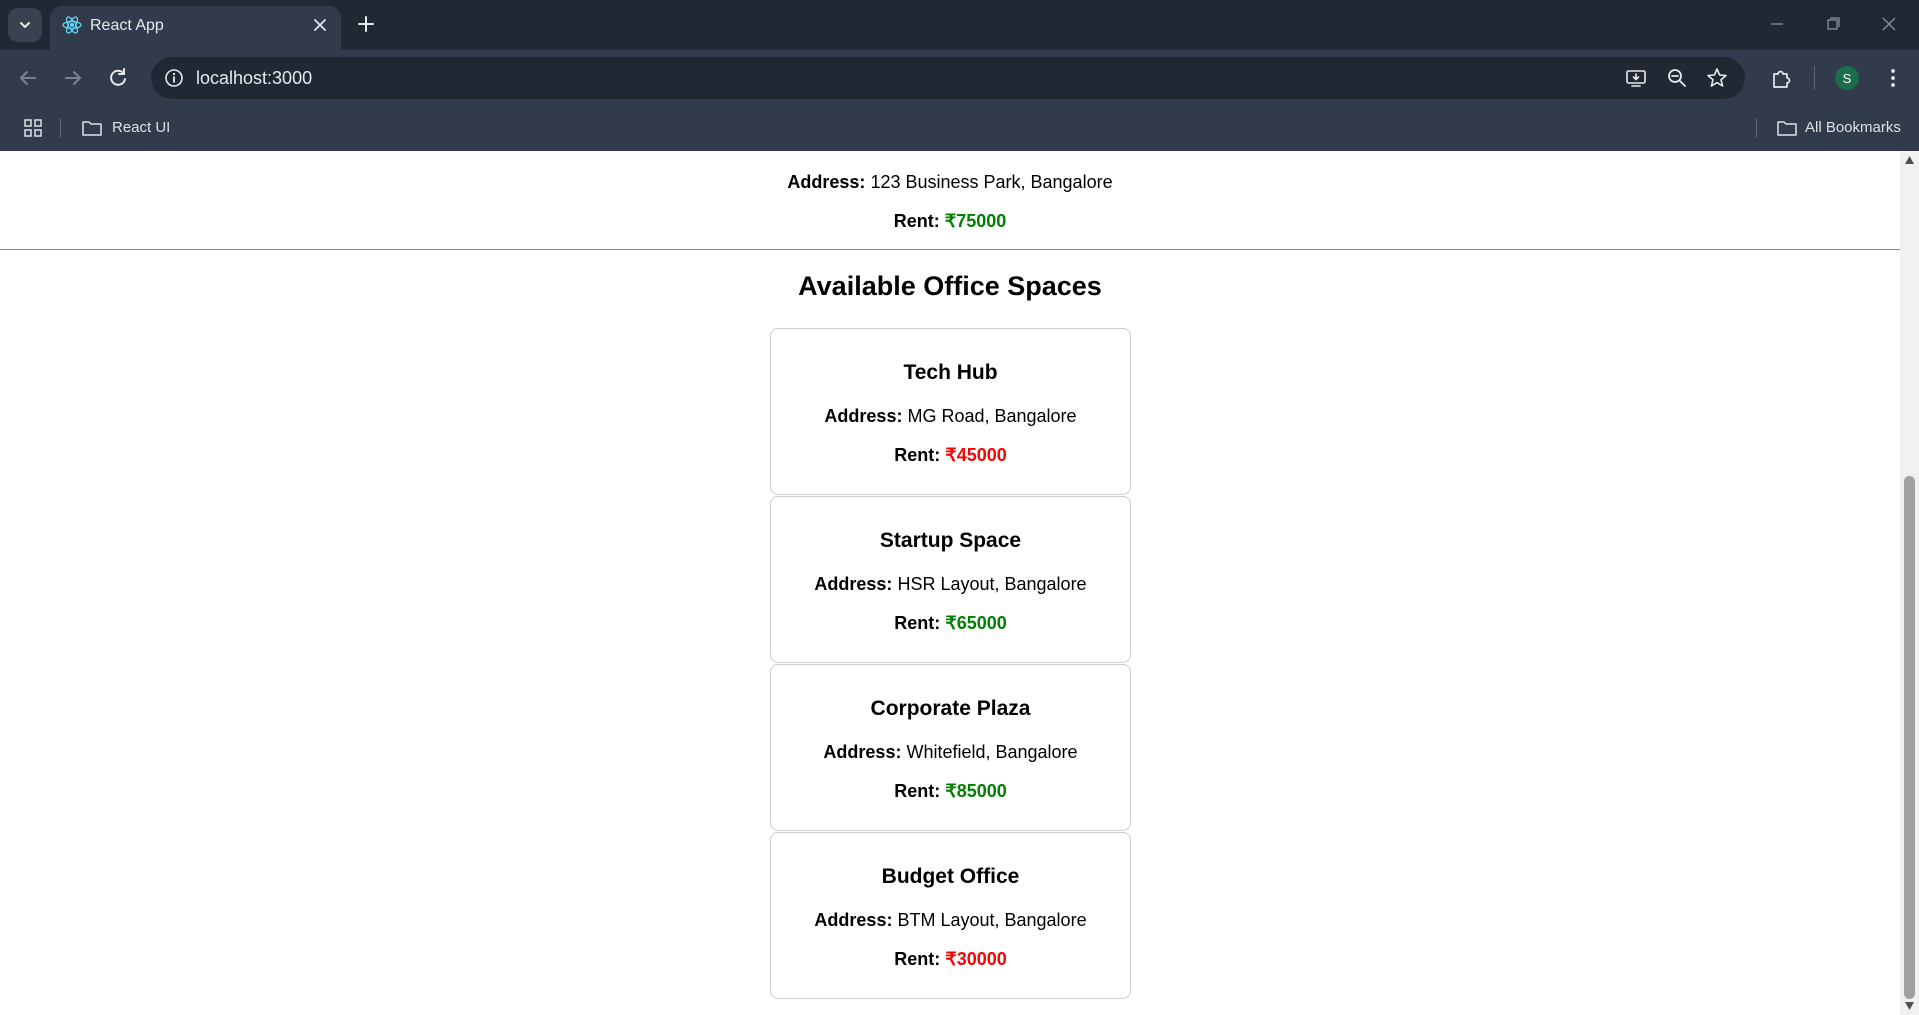 The width and height of the screenshot is (1919, 1015). I want to click on address-value: HSR Layout, Bangalore, so click(992, 584).